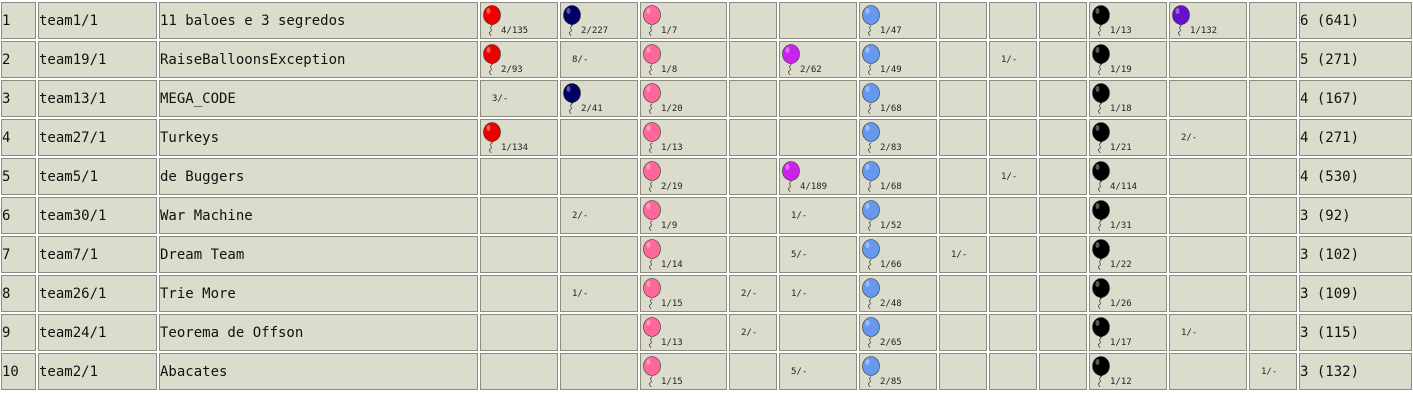 This screenshot has width=1413, height=413. What do you see at coordinates (1355, 254) in the screenshot?
I see `score-cell: 3 (102)` at bounding box center [1355, 254].